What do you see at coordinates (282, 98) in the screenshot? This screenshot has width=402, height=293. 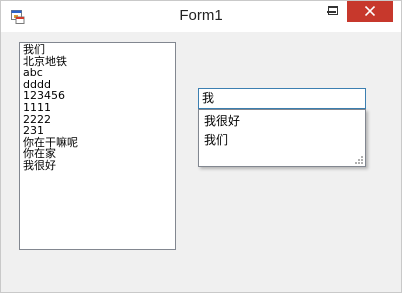 I see `autocomplete-textbox: 我` at bounding box center [282, 98].